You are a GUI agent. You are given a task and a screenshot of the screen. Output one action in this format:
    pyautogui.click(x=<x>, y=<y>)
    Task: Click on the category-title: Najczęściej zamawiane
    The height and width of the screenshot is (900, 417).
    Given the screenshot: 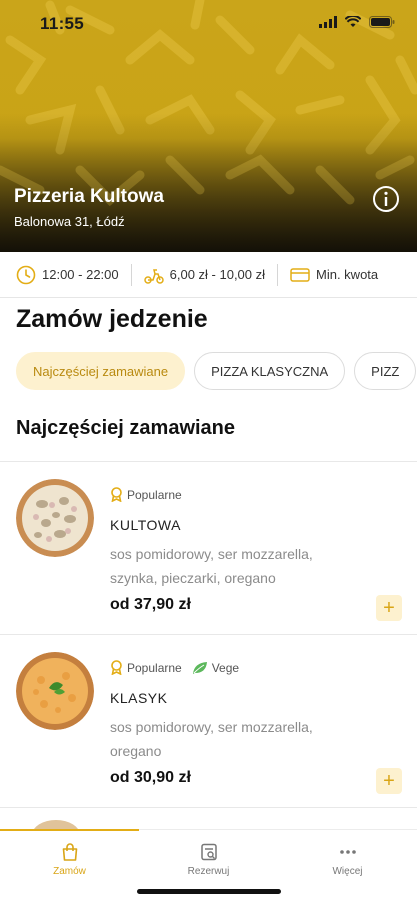 What is the action you would take?
    pyautogui.click(x=126, y=428)
    